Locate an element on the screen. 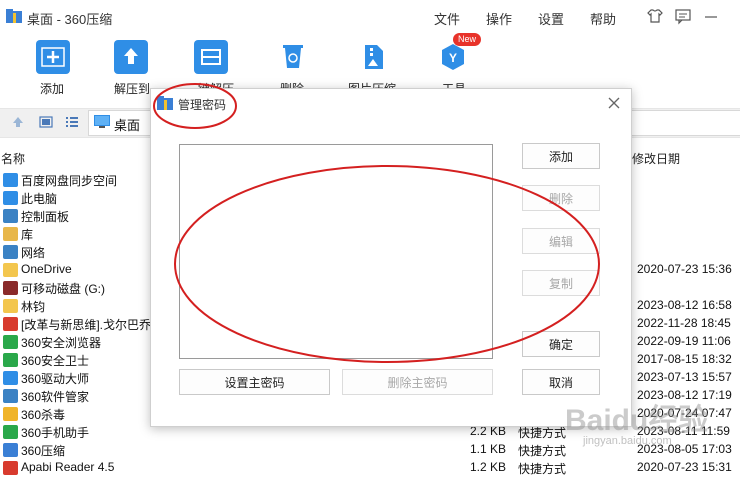 The width and height of the screenshot is (740, 477). dialog-delete-button: 删除 is located at coordinates (561, 198).